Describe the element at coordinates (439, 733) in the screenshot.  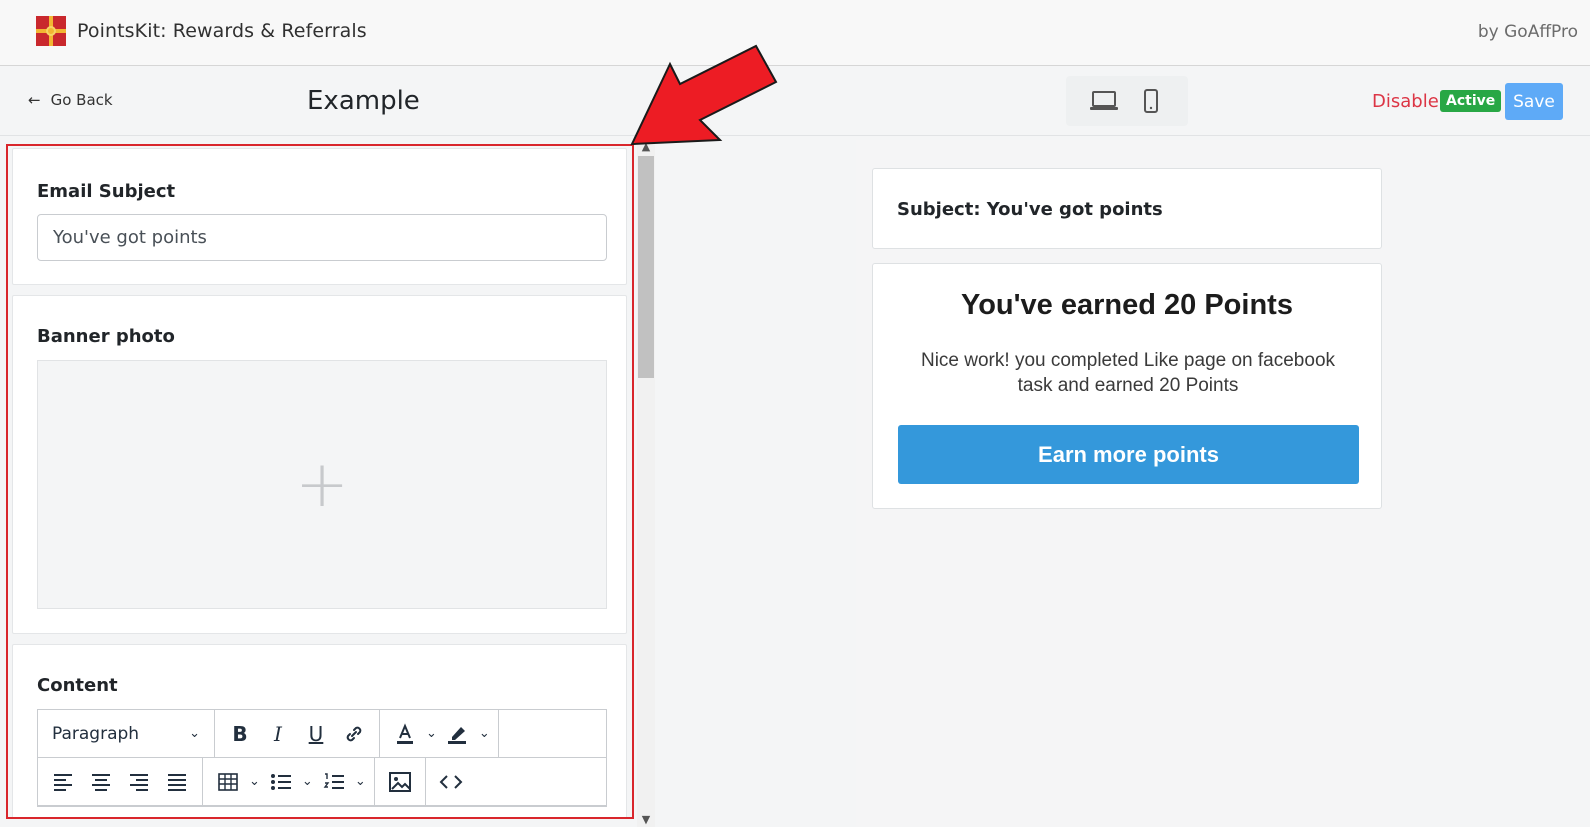
I see `color-group: ⌄ ⌄` at that location.